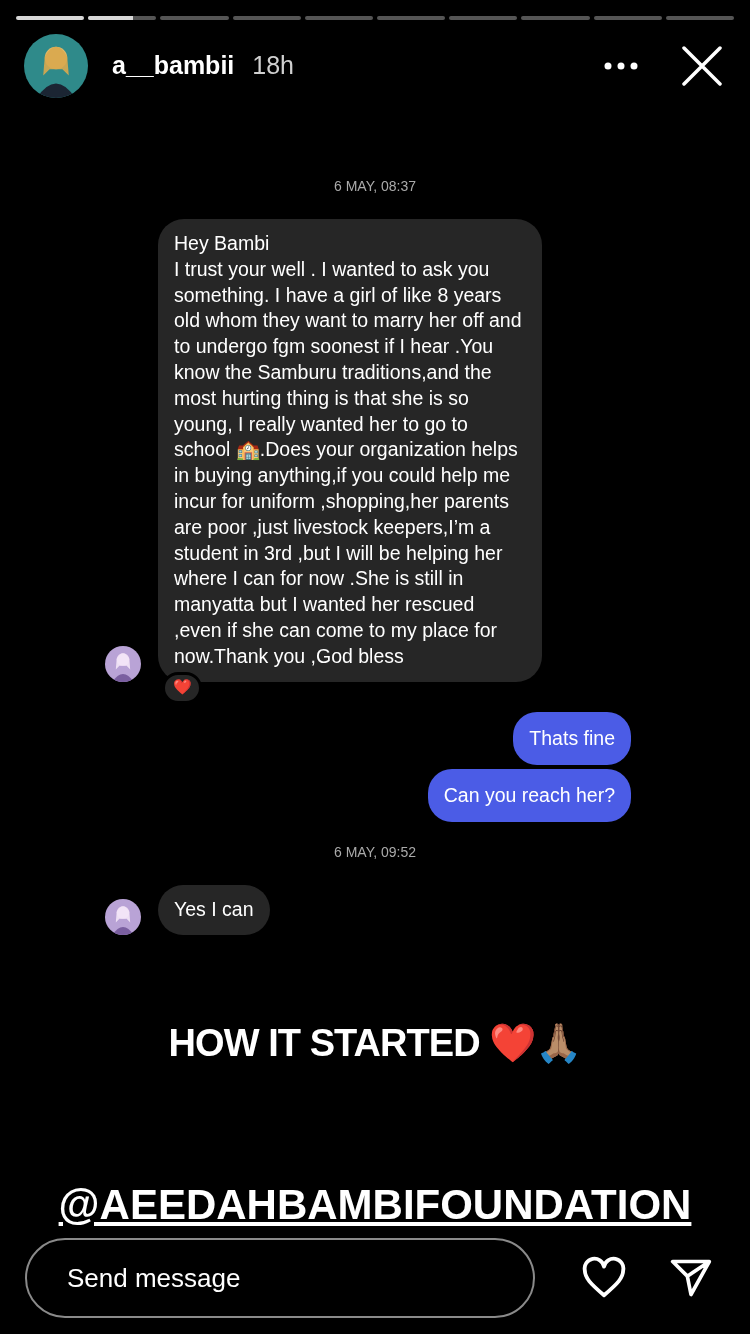 The height and width of the screenshot is (1334, 750). What do you see at coordinates (702, 66) in the screenshot?
I see `close-icon` at bounding box center [702, 66].